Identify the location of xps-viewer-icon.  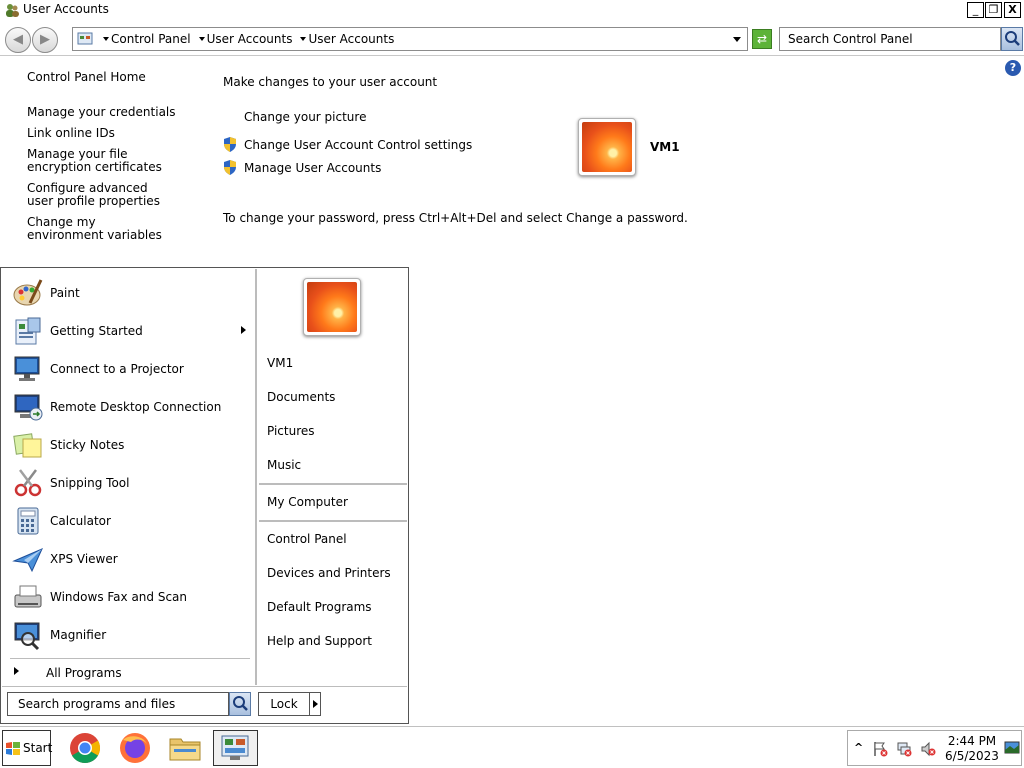
(27, 560).